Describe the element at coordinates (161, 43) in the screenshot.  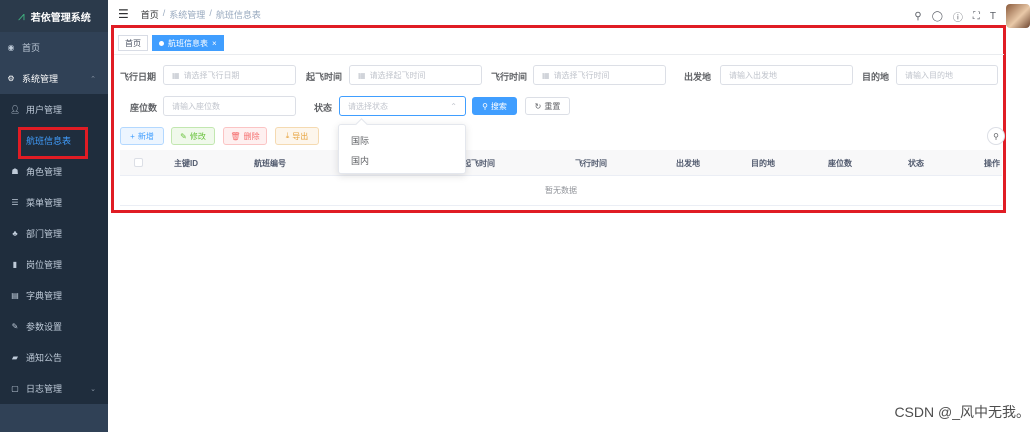
I see `active-dot-icon` at that location.